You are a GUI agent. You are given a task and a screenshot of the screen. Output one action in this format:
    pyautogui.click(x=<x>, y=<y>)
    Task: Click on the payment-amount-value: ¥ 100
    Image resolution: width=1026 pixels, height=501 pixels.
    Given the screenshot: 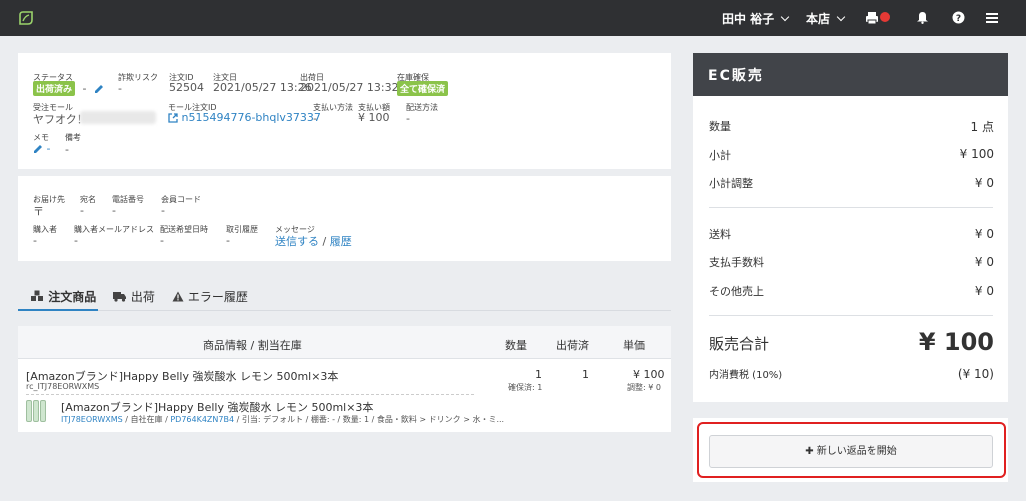 What is the action you would take?
    pyautogui.click(x=374, y=117)
    